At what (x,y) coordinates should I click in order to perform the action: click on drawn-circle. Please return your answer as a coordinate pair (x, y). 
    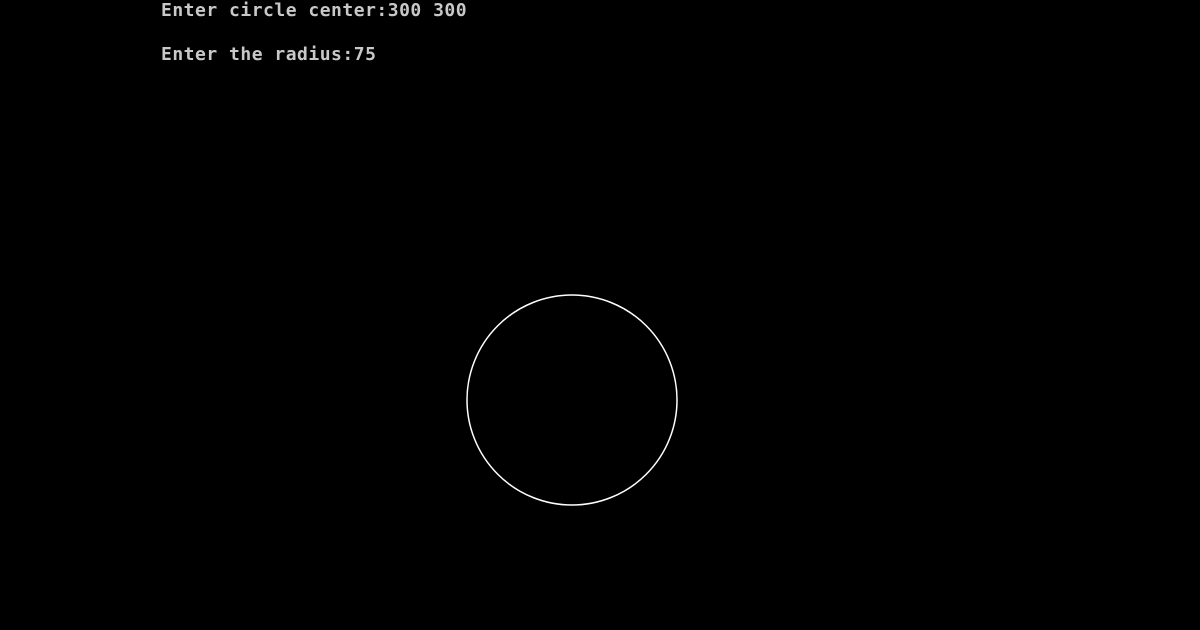
    Looking at the image, I should click on (572, 400).